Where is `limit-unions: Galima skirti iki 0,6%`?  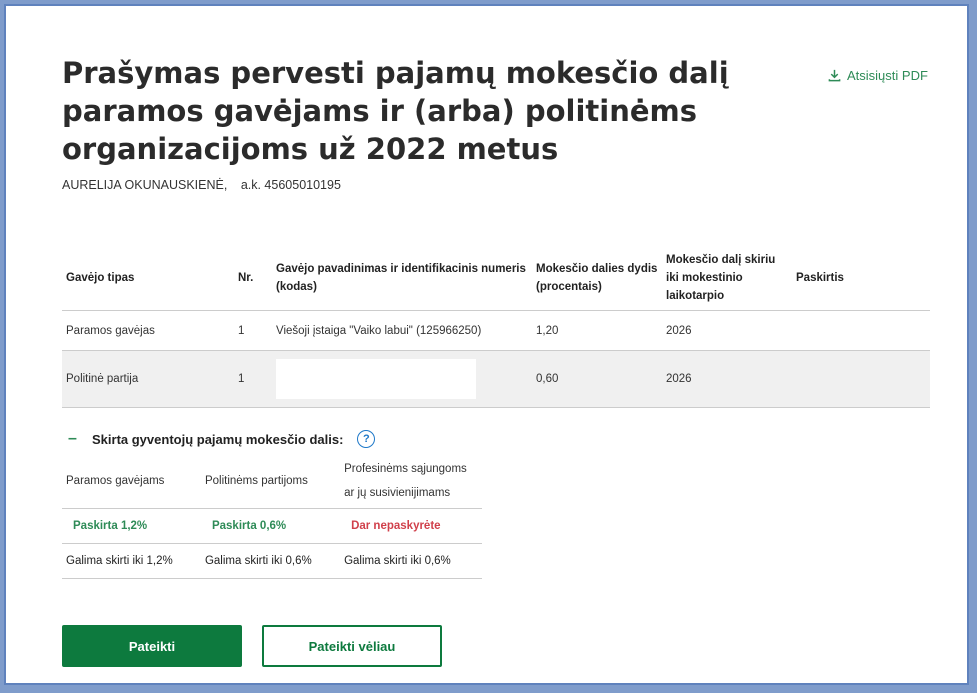
limit-unions: Galima skirti iki 0,6% is located at coordinates (411, 561).